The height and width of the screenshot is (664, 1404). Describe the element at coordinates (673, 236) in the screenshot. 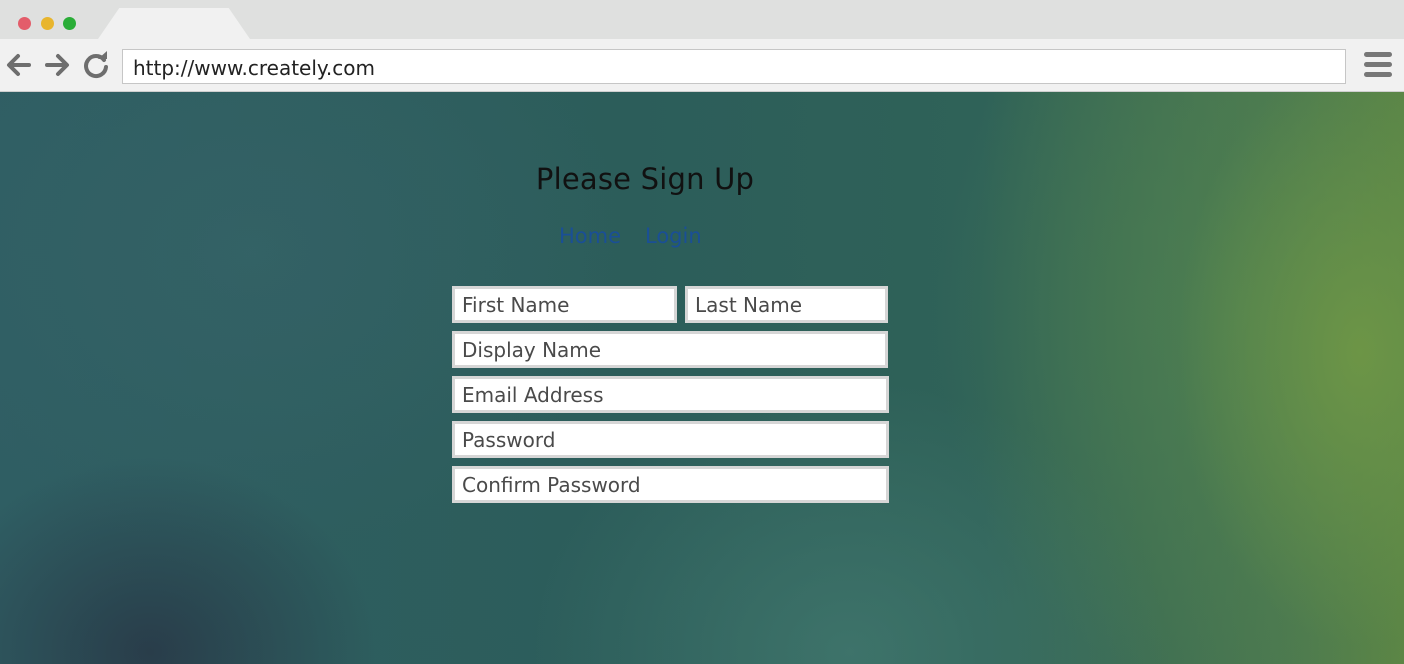

I see `nav-link-login: Login` at that location.